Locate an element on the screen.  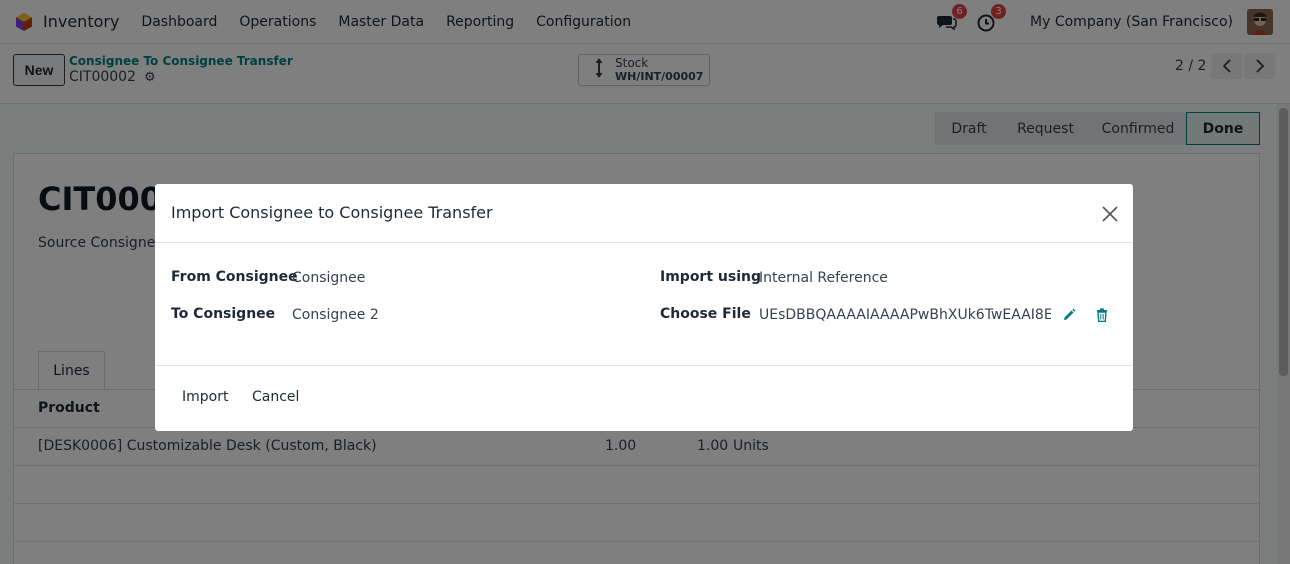
choose-file-value: UEsDBBQAAAAIAAAAPwBhXUk6TwEAAI8EAAAT is located at coordinates (905, 315).